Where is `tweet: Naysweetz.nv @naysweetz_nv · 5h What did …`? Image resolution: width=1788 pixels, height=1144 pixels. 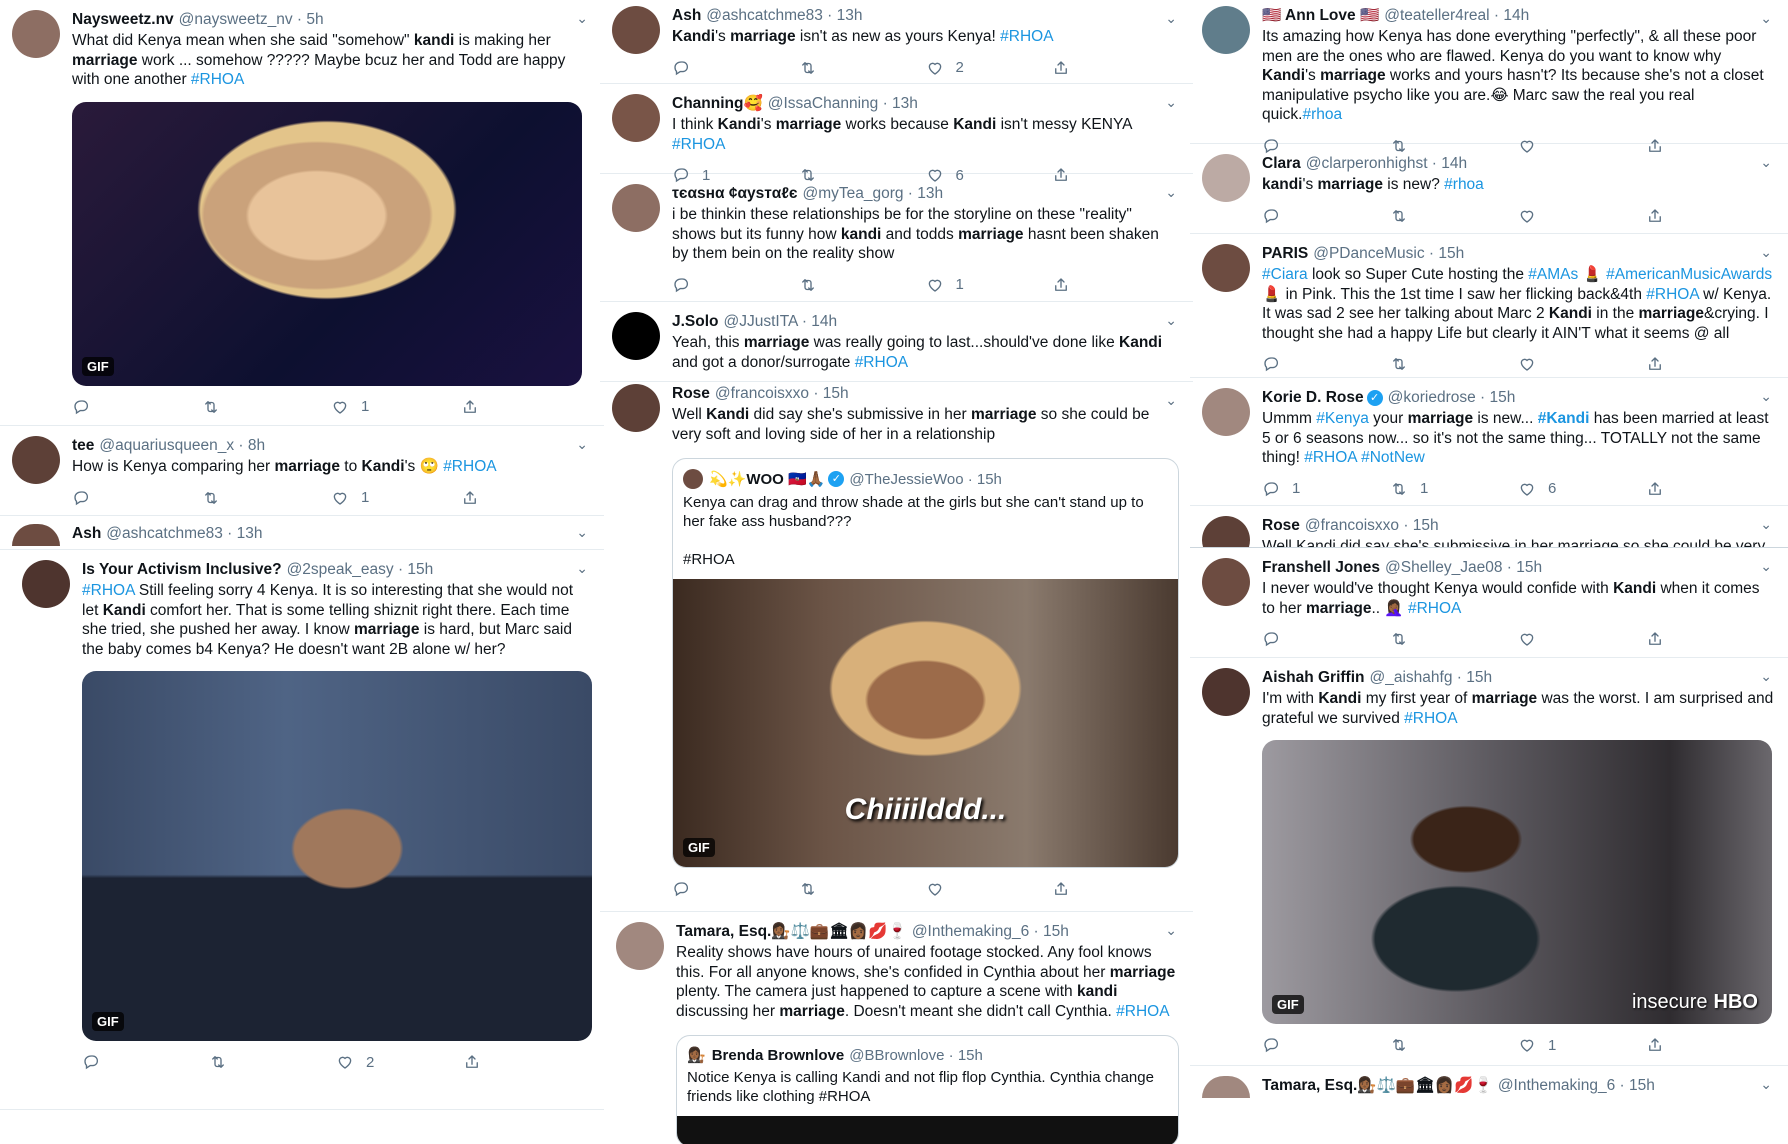 tweet: Naysweetz.nv @naysweetz_nv · 5h What did … is located at coordinates (302, 213).